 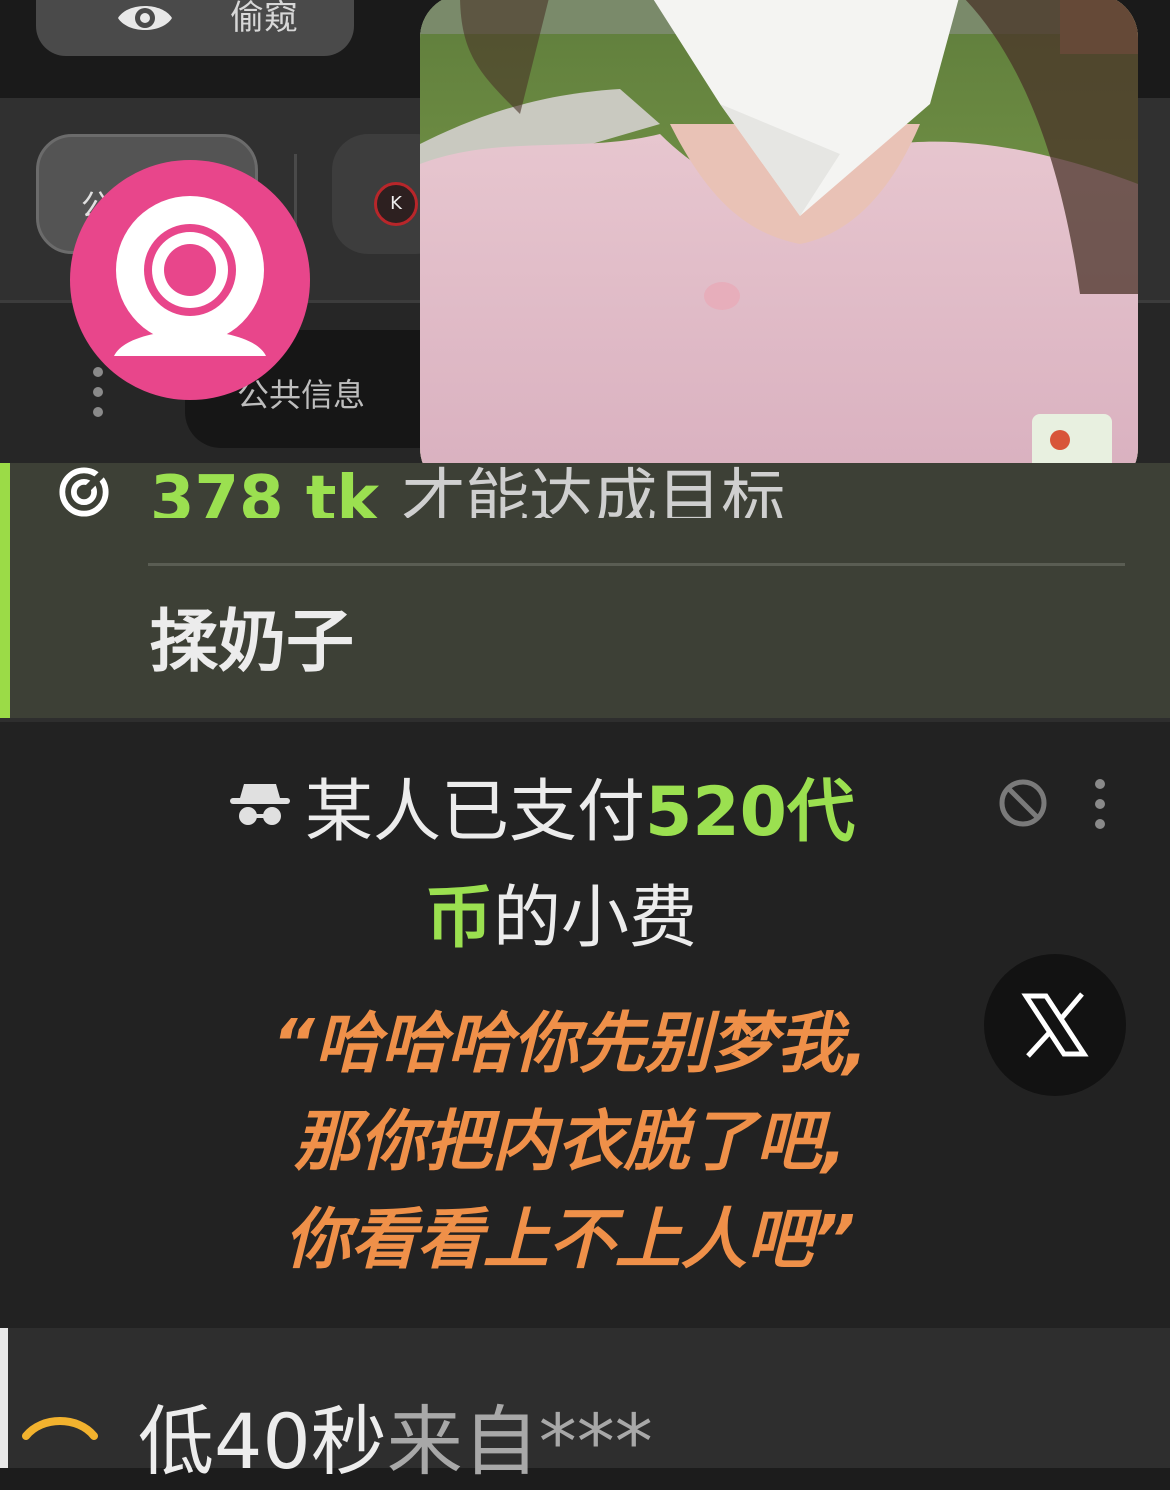 What do you see at coordinates (519, 1441) in the screenshot?
I see `bottom-text-sub: 来自***` at bounding box center [519, 1441].